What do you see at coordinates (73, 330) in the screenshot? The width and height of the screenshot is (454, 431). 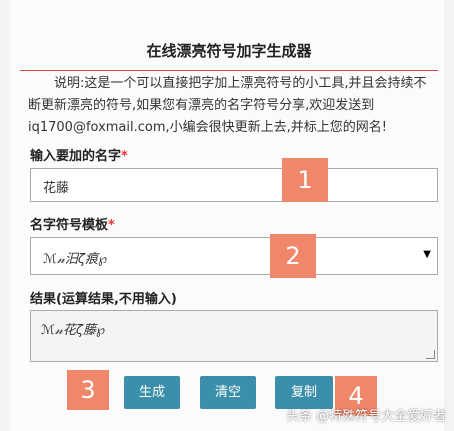 I see `result-value: ℳ𝓃花ζ藤℘` at bounding box center [73, 330].